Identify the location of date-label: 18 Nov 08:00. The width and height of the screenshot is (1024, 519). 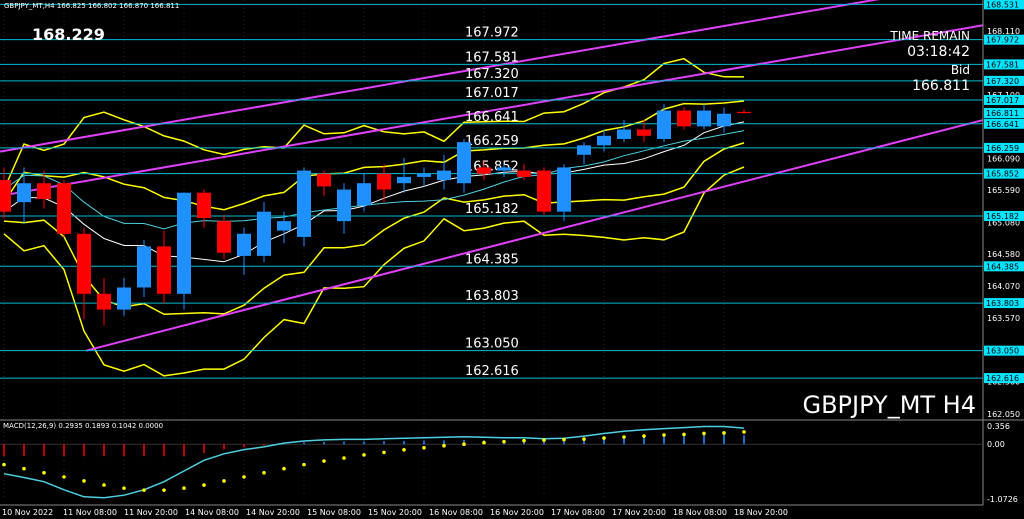
(700, 512).